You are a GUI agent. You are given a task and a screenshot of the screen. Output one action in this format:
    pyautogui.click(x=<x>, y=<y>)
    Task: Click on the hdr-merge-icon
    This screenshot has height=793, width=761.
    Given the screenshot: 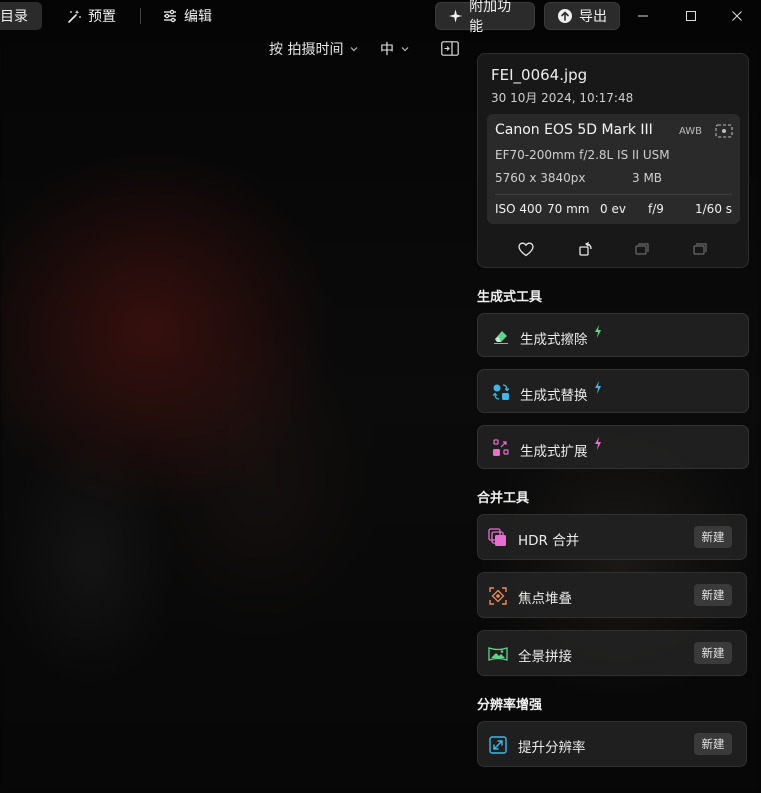 What is the action you would take?
    pyautogui.click(x=497, y=537)
    